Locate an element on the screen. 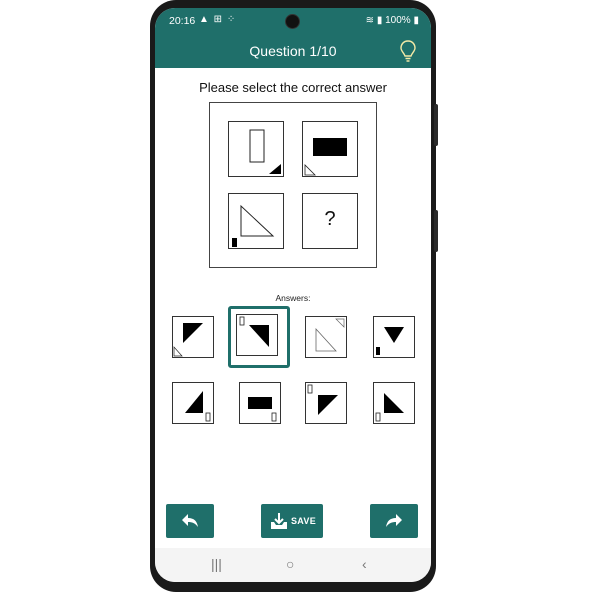 This screenshot has height=592, width=592. status-right: ≋ ▮ 100% ▮ is located at coordinates (392, 20).